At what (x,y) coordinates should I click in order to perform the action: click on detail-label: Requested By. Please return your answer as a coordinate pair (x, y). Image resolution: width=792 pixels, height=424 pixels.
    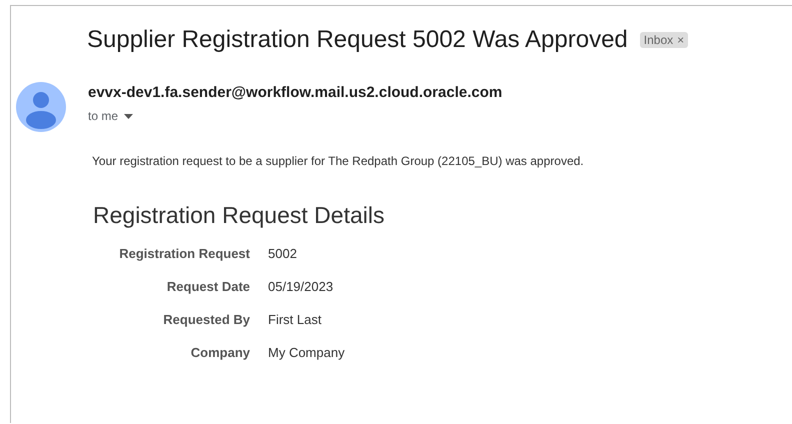
    Looking at the image, I should click on (206, 319).